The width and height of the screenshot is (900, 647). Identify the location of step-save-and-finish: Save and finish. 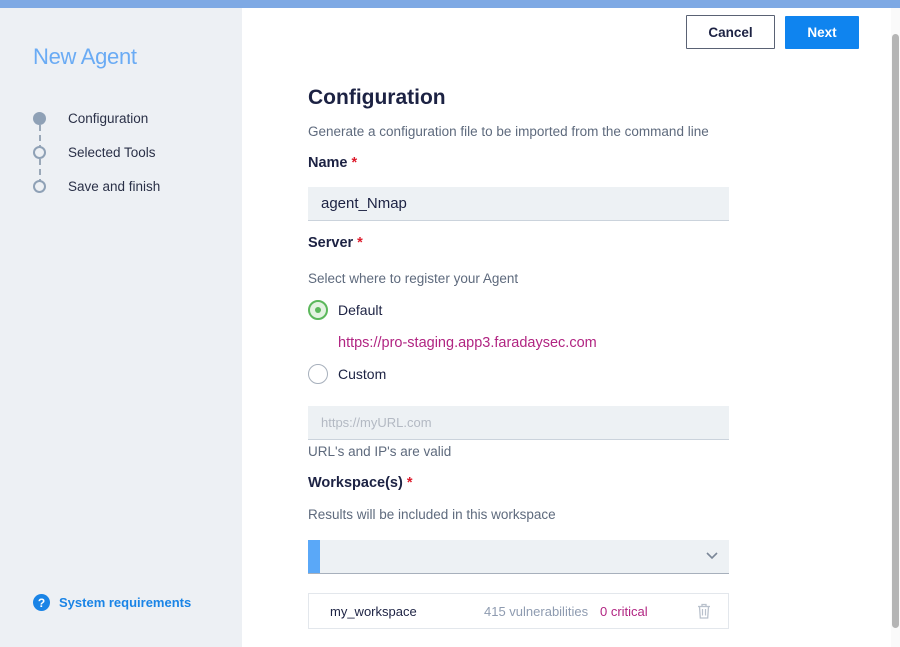
(96, 186).